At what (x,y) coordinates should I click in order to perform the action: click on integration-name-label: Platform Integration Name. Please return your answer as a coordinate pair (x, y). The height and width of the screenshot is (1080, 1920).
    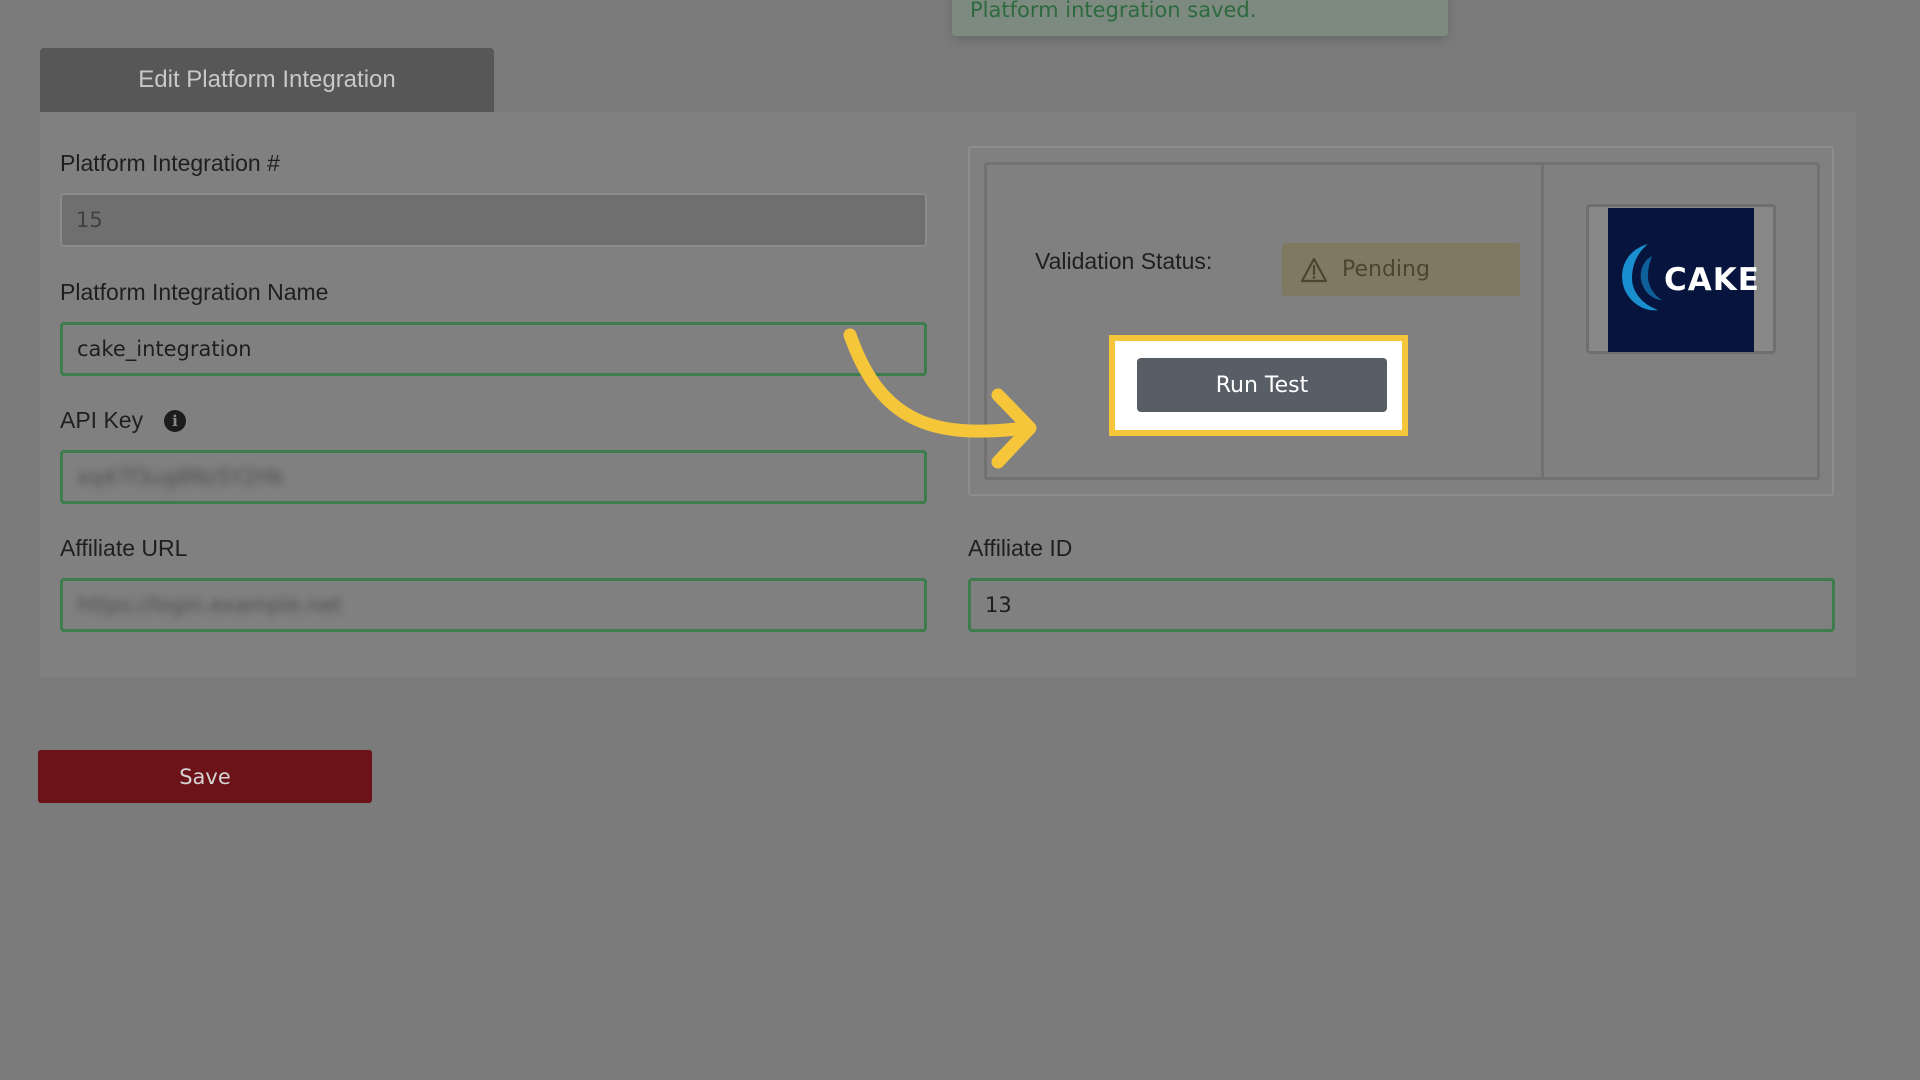
    Looking at the image, I should click on (194, 292).